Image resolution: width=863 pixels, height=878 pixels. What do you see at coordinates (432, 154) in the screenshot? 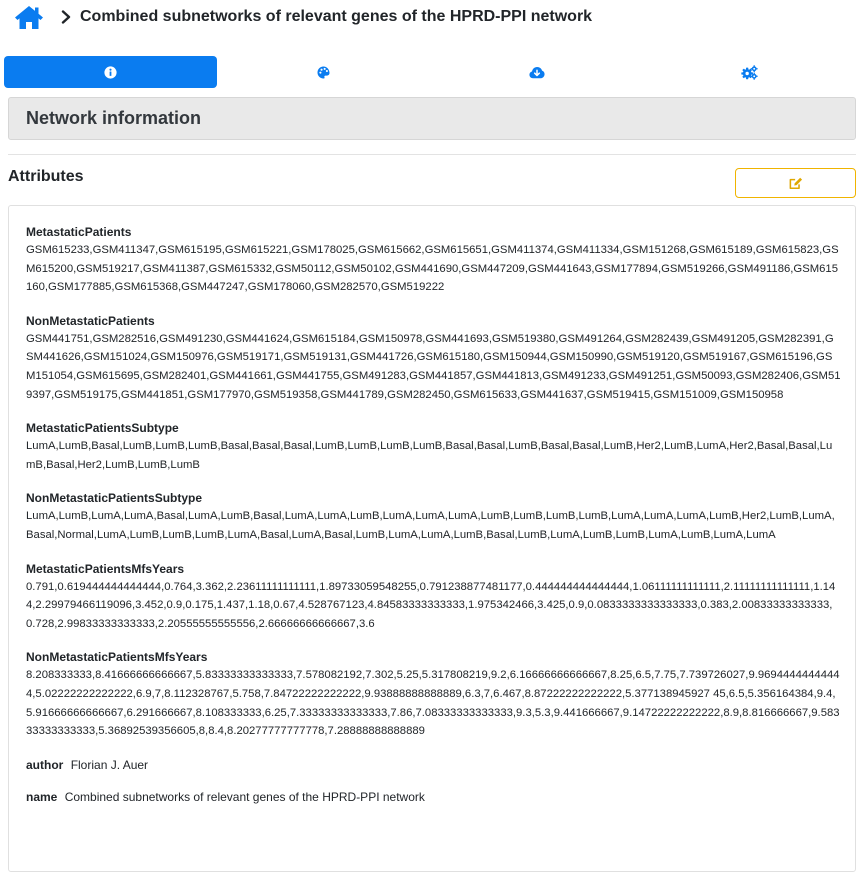
I see `divider` at bounding box center [432, 154].